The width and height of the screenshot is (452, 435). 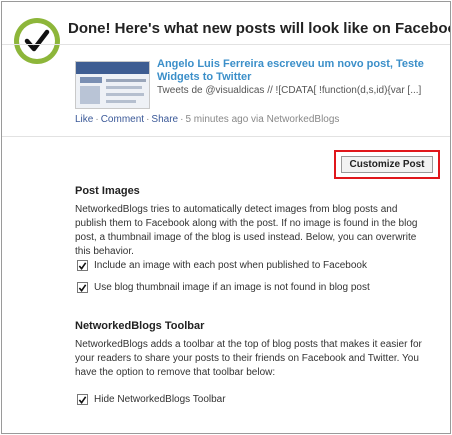 I want to click on post-images-heading: Post Images, so click(x=107, y=191).